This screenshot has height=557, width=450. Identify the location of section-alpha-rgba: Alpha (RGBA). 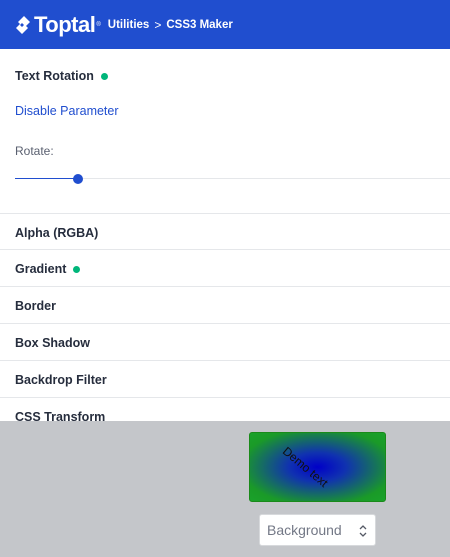
(225, 231).